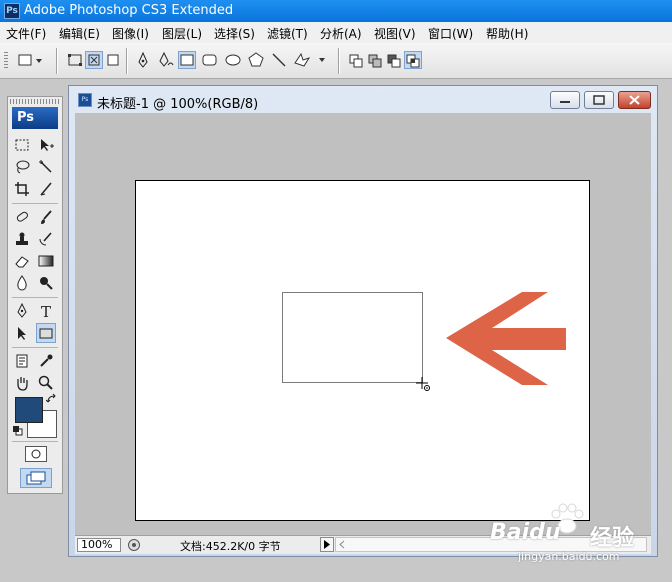  I want to click on menu-analysis: 分析(A), so click(341, 33).